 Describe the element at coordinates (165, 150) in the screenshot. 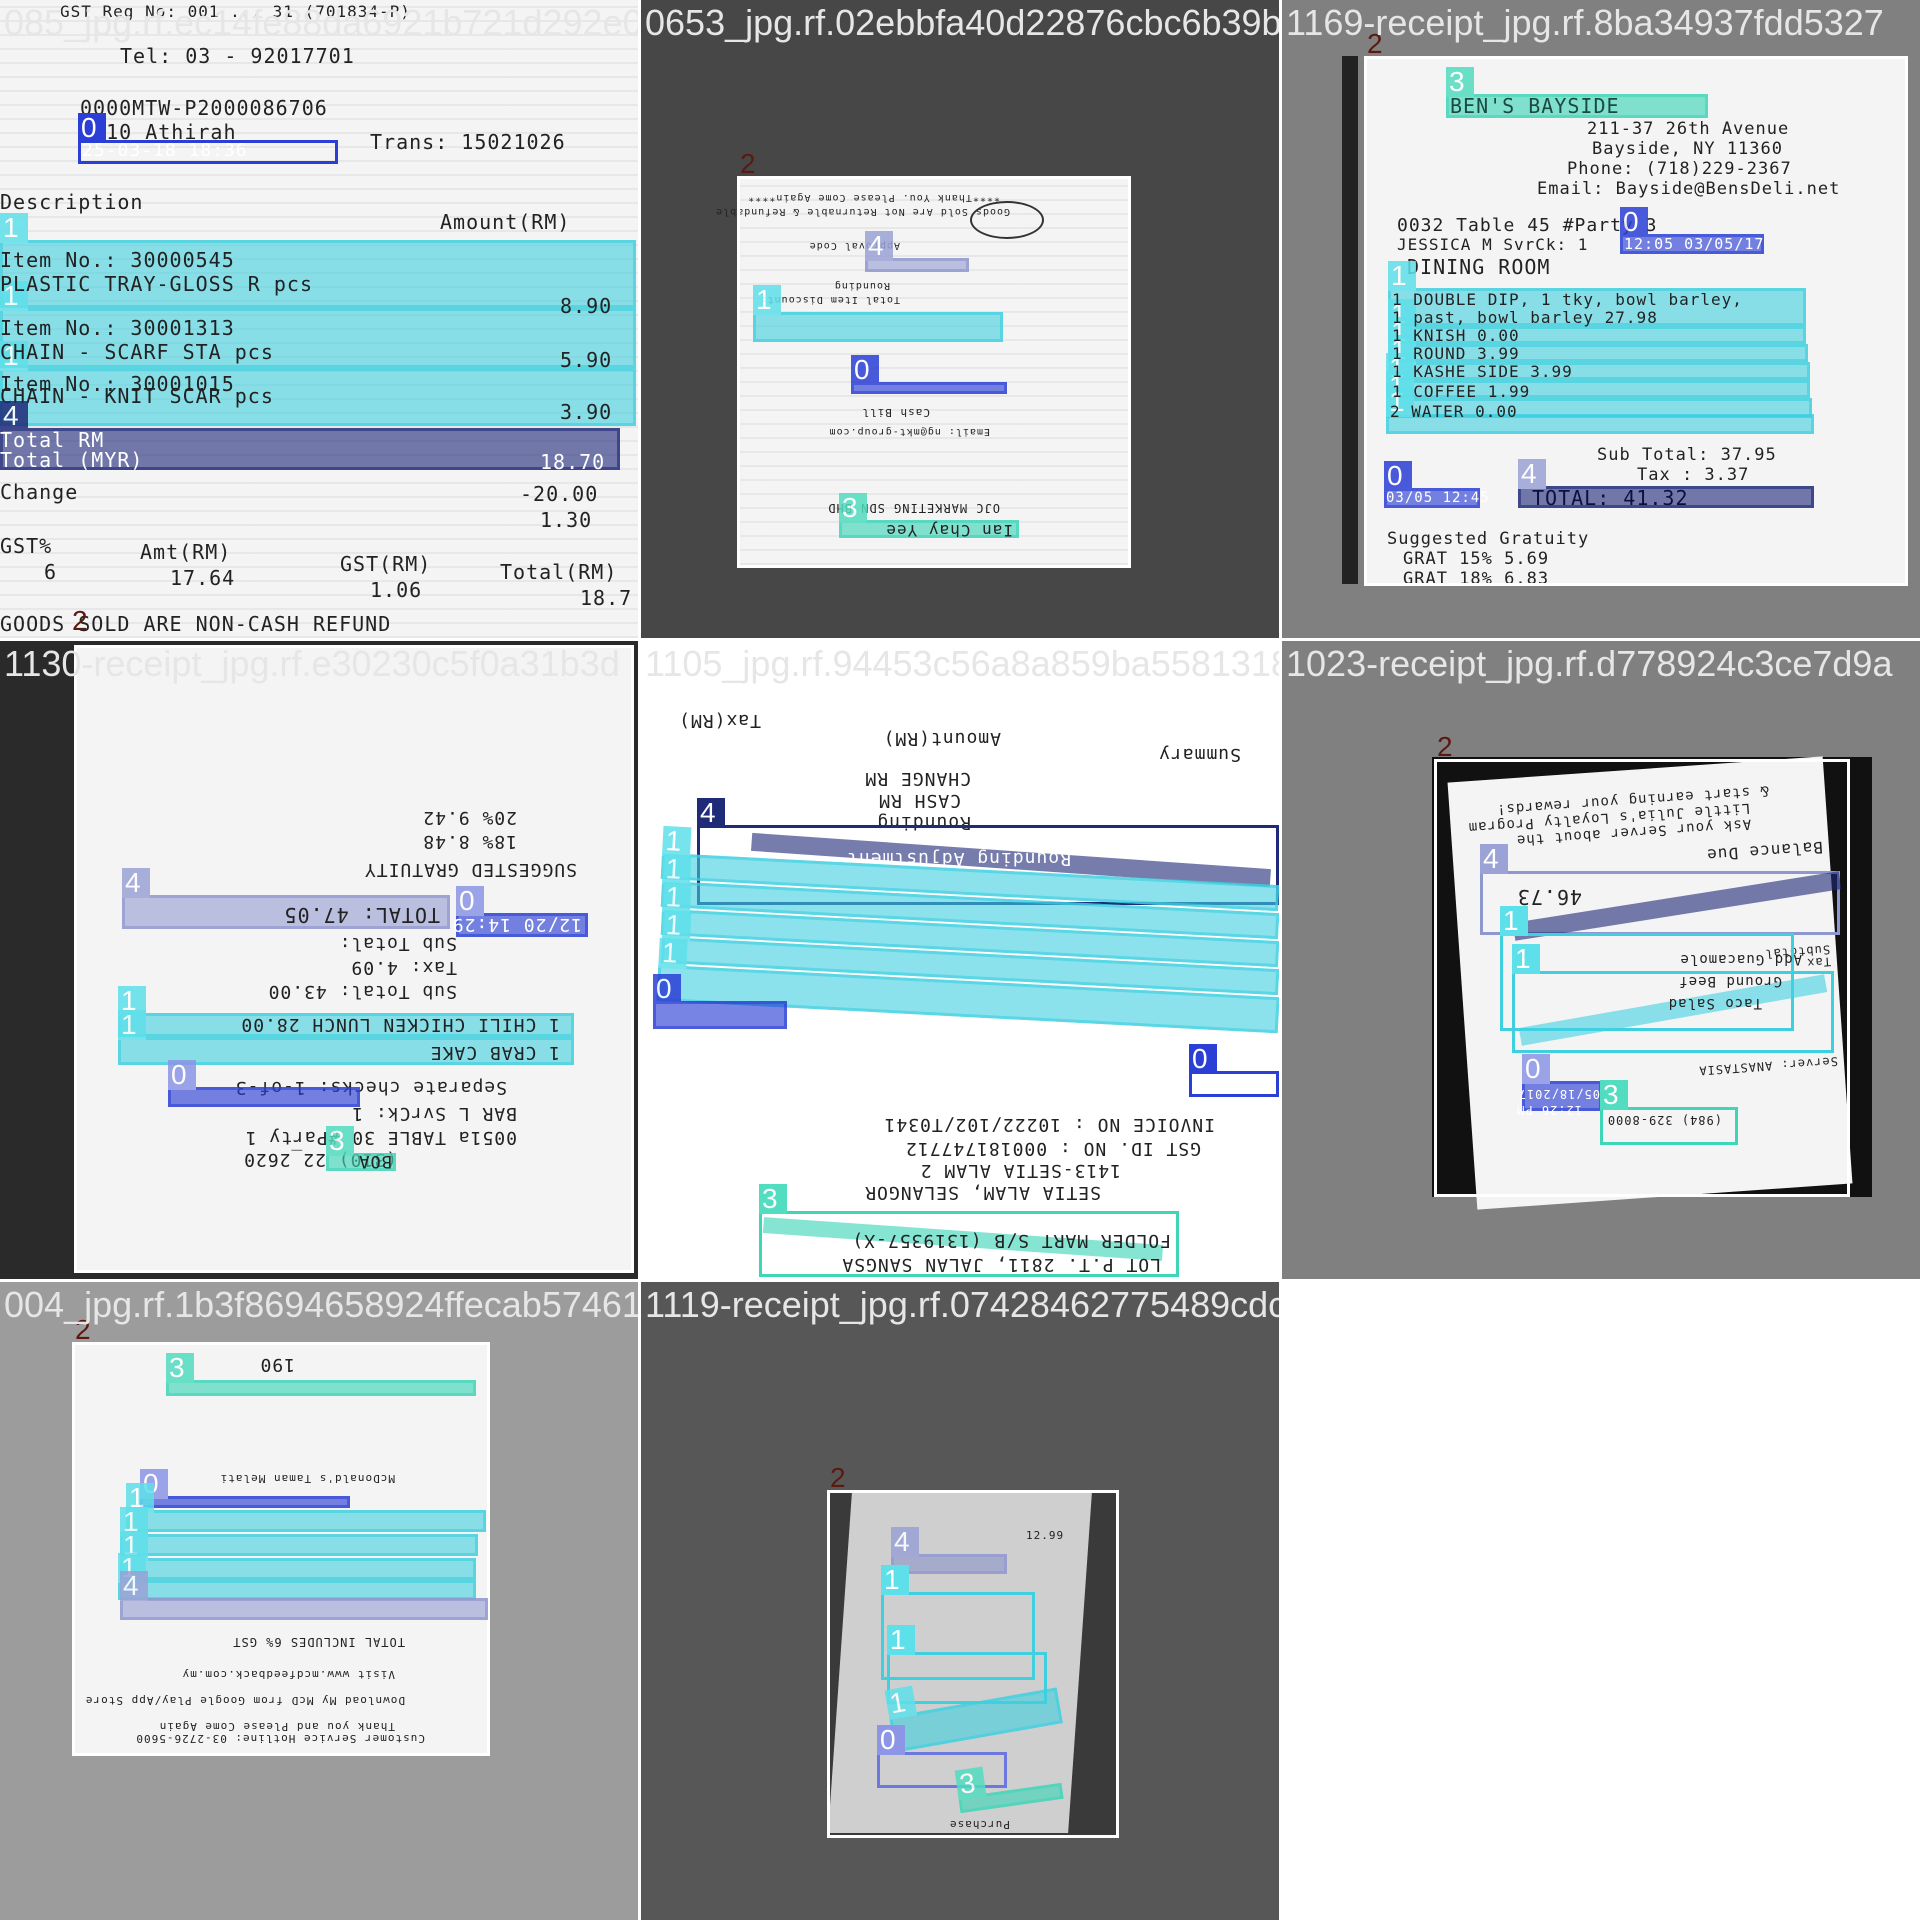

I see `receipt-text-line: 25-03-18 18:36` at that location.